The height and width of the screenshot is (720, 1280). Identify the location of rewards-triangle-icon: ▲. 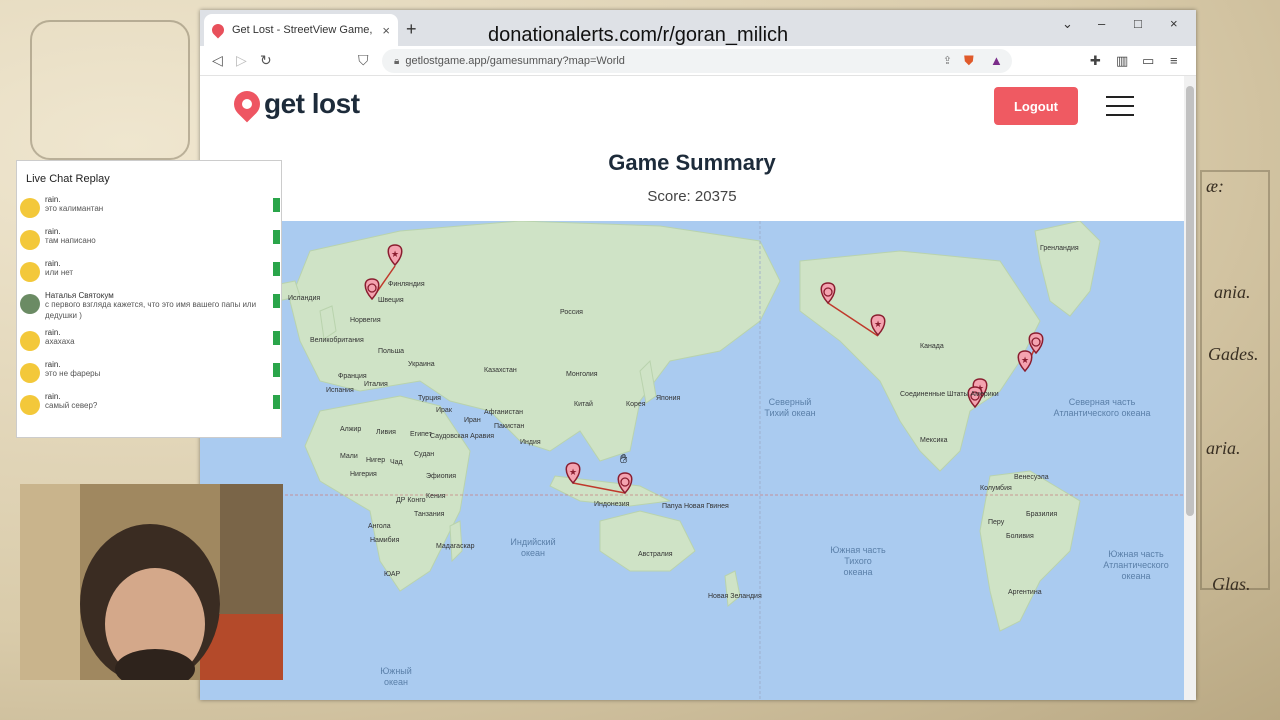
(996, 60).